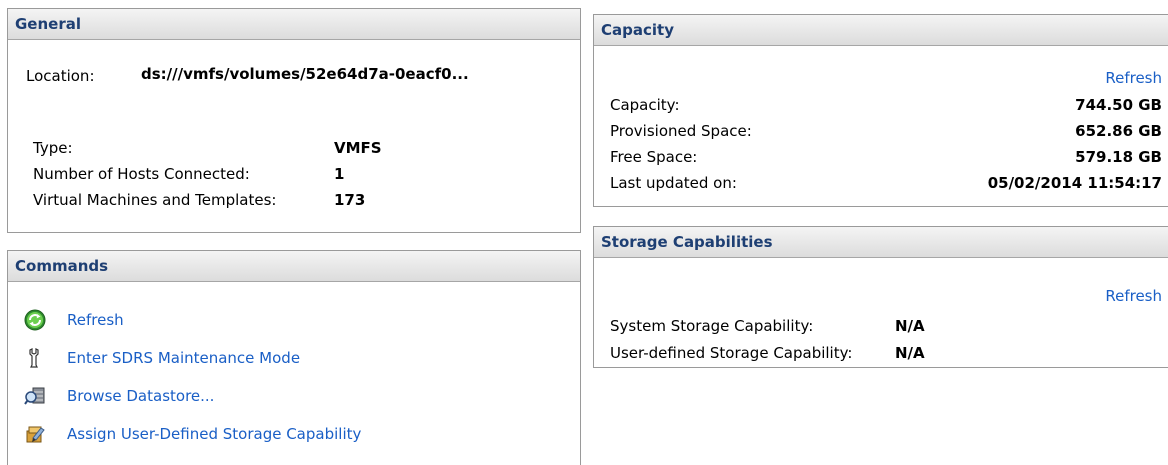  I want to click on command-enter-sdrs-maintenance: Enter SDRS Maintenance Mode, so click(204, 360).